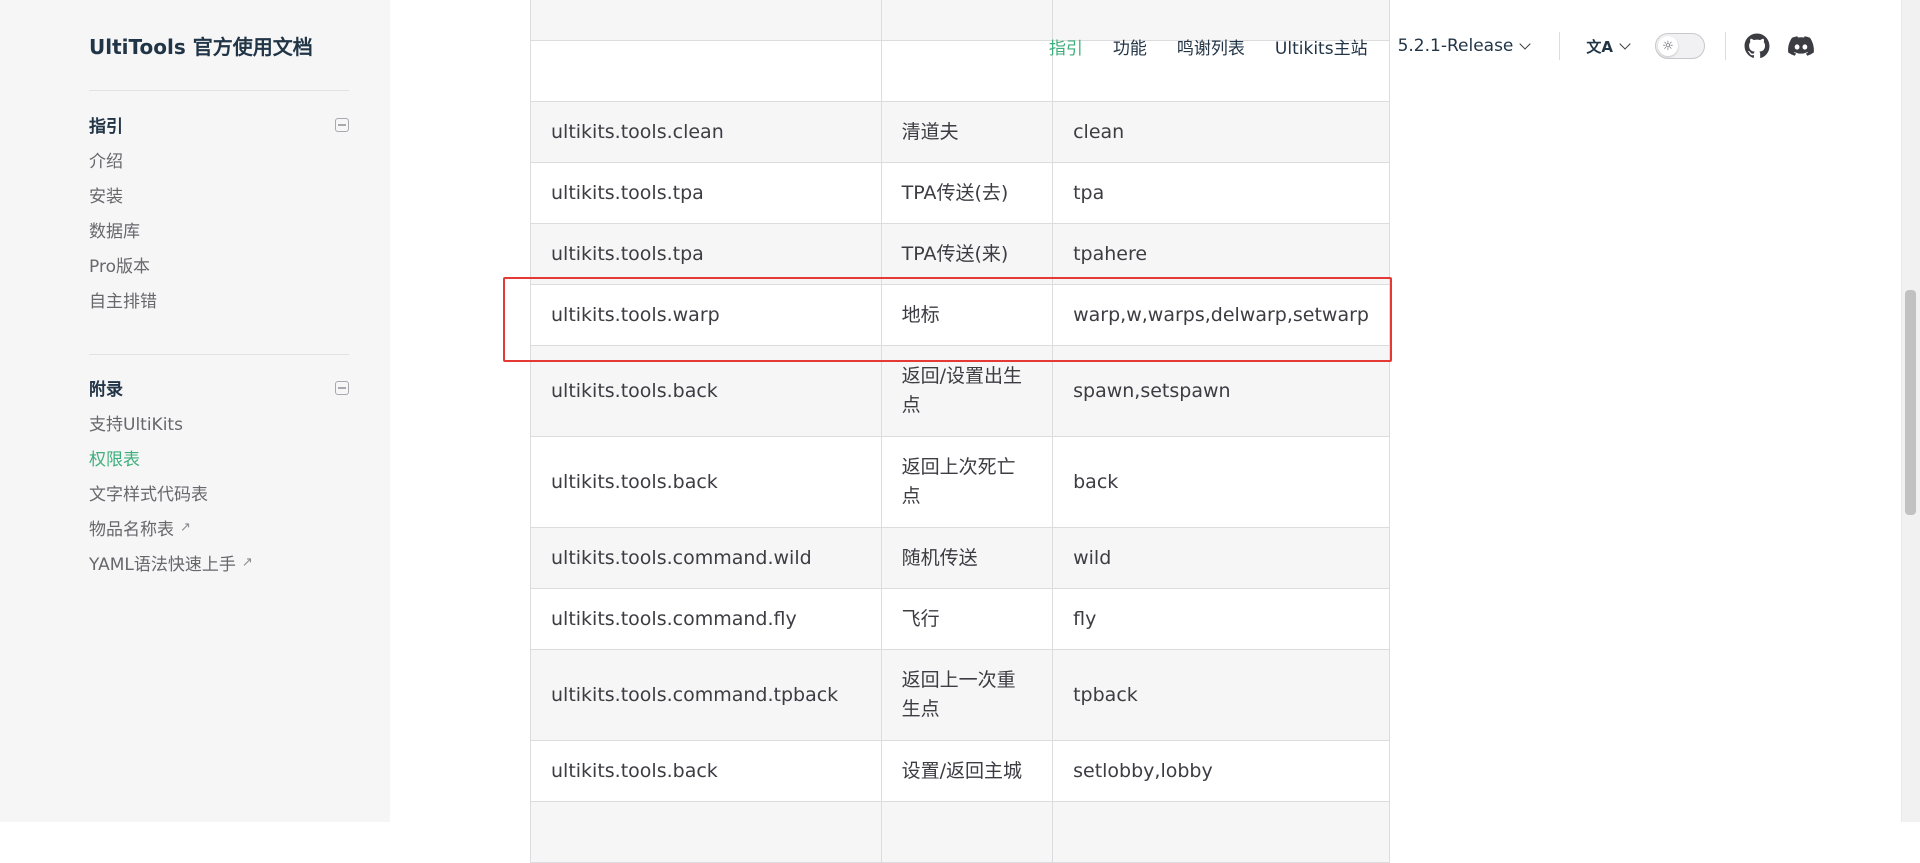 The height and width of the screenshot is (863, 1920). I want to click on sidebar-item-label: Pro版本, so click(119, 267).